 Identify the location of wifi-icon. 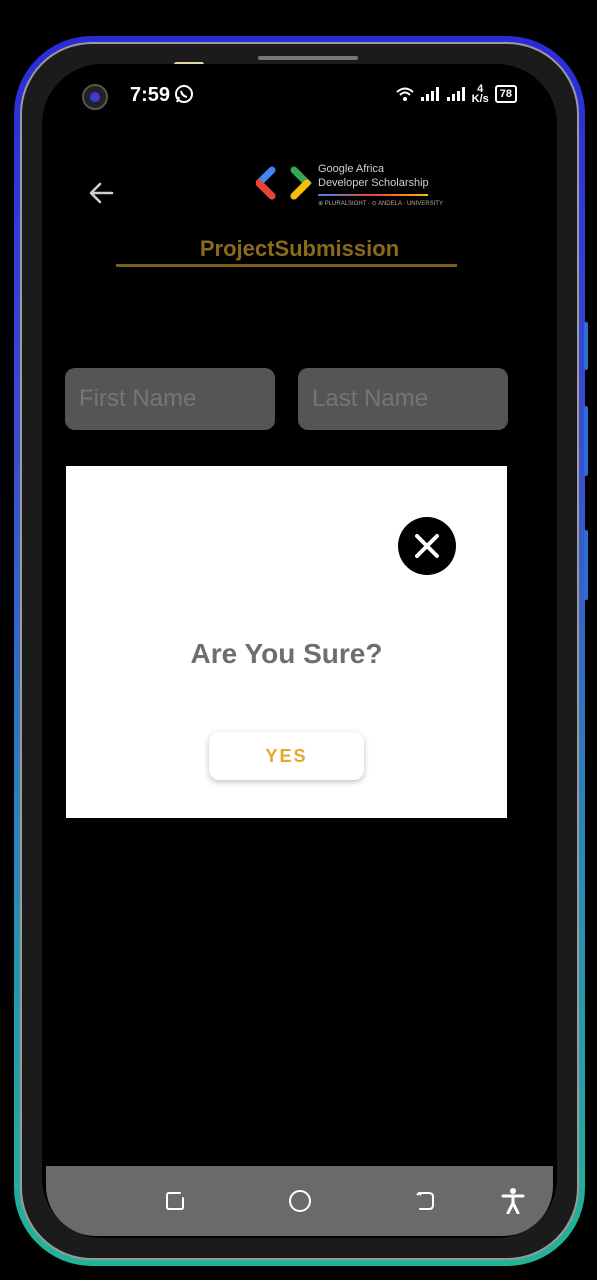
(404, 94).